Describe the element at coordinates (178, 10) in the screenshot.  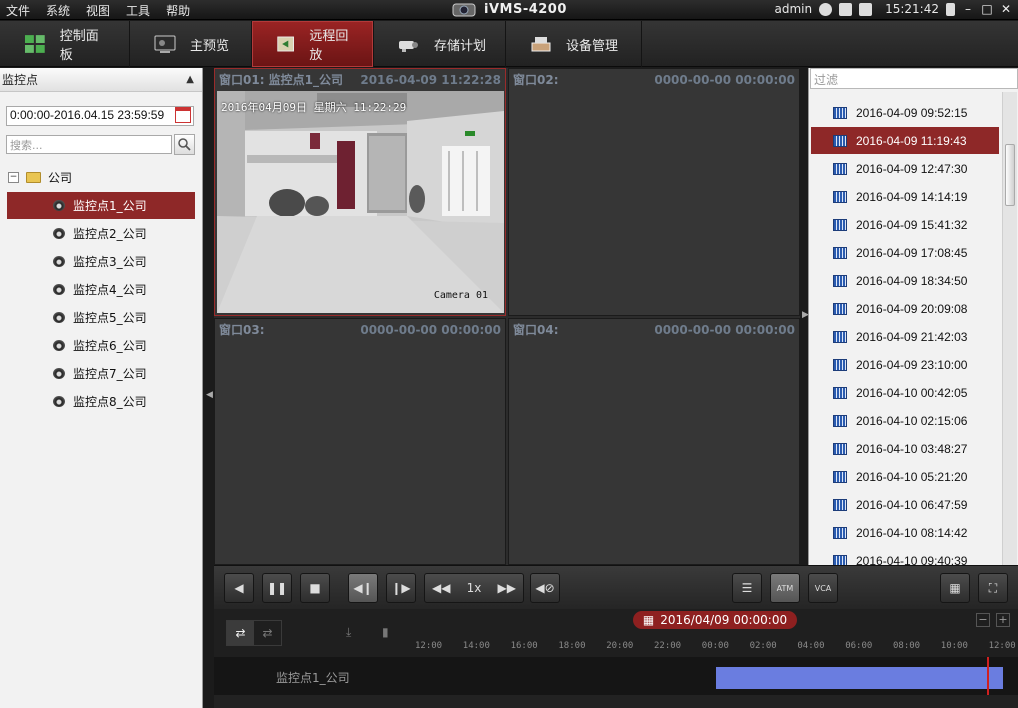
I see `menu-help: 帮助` at that location.